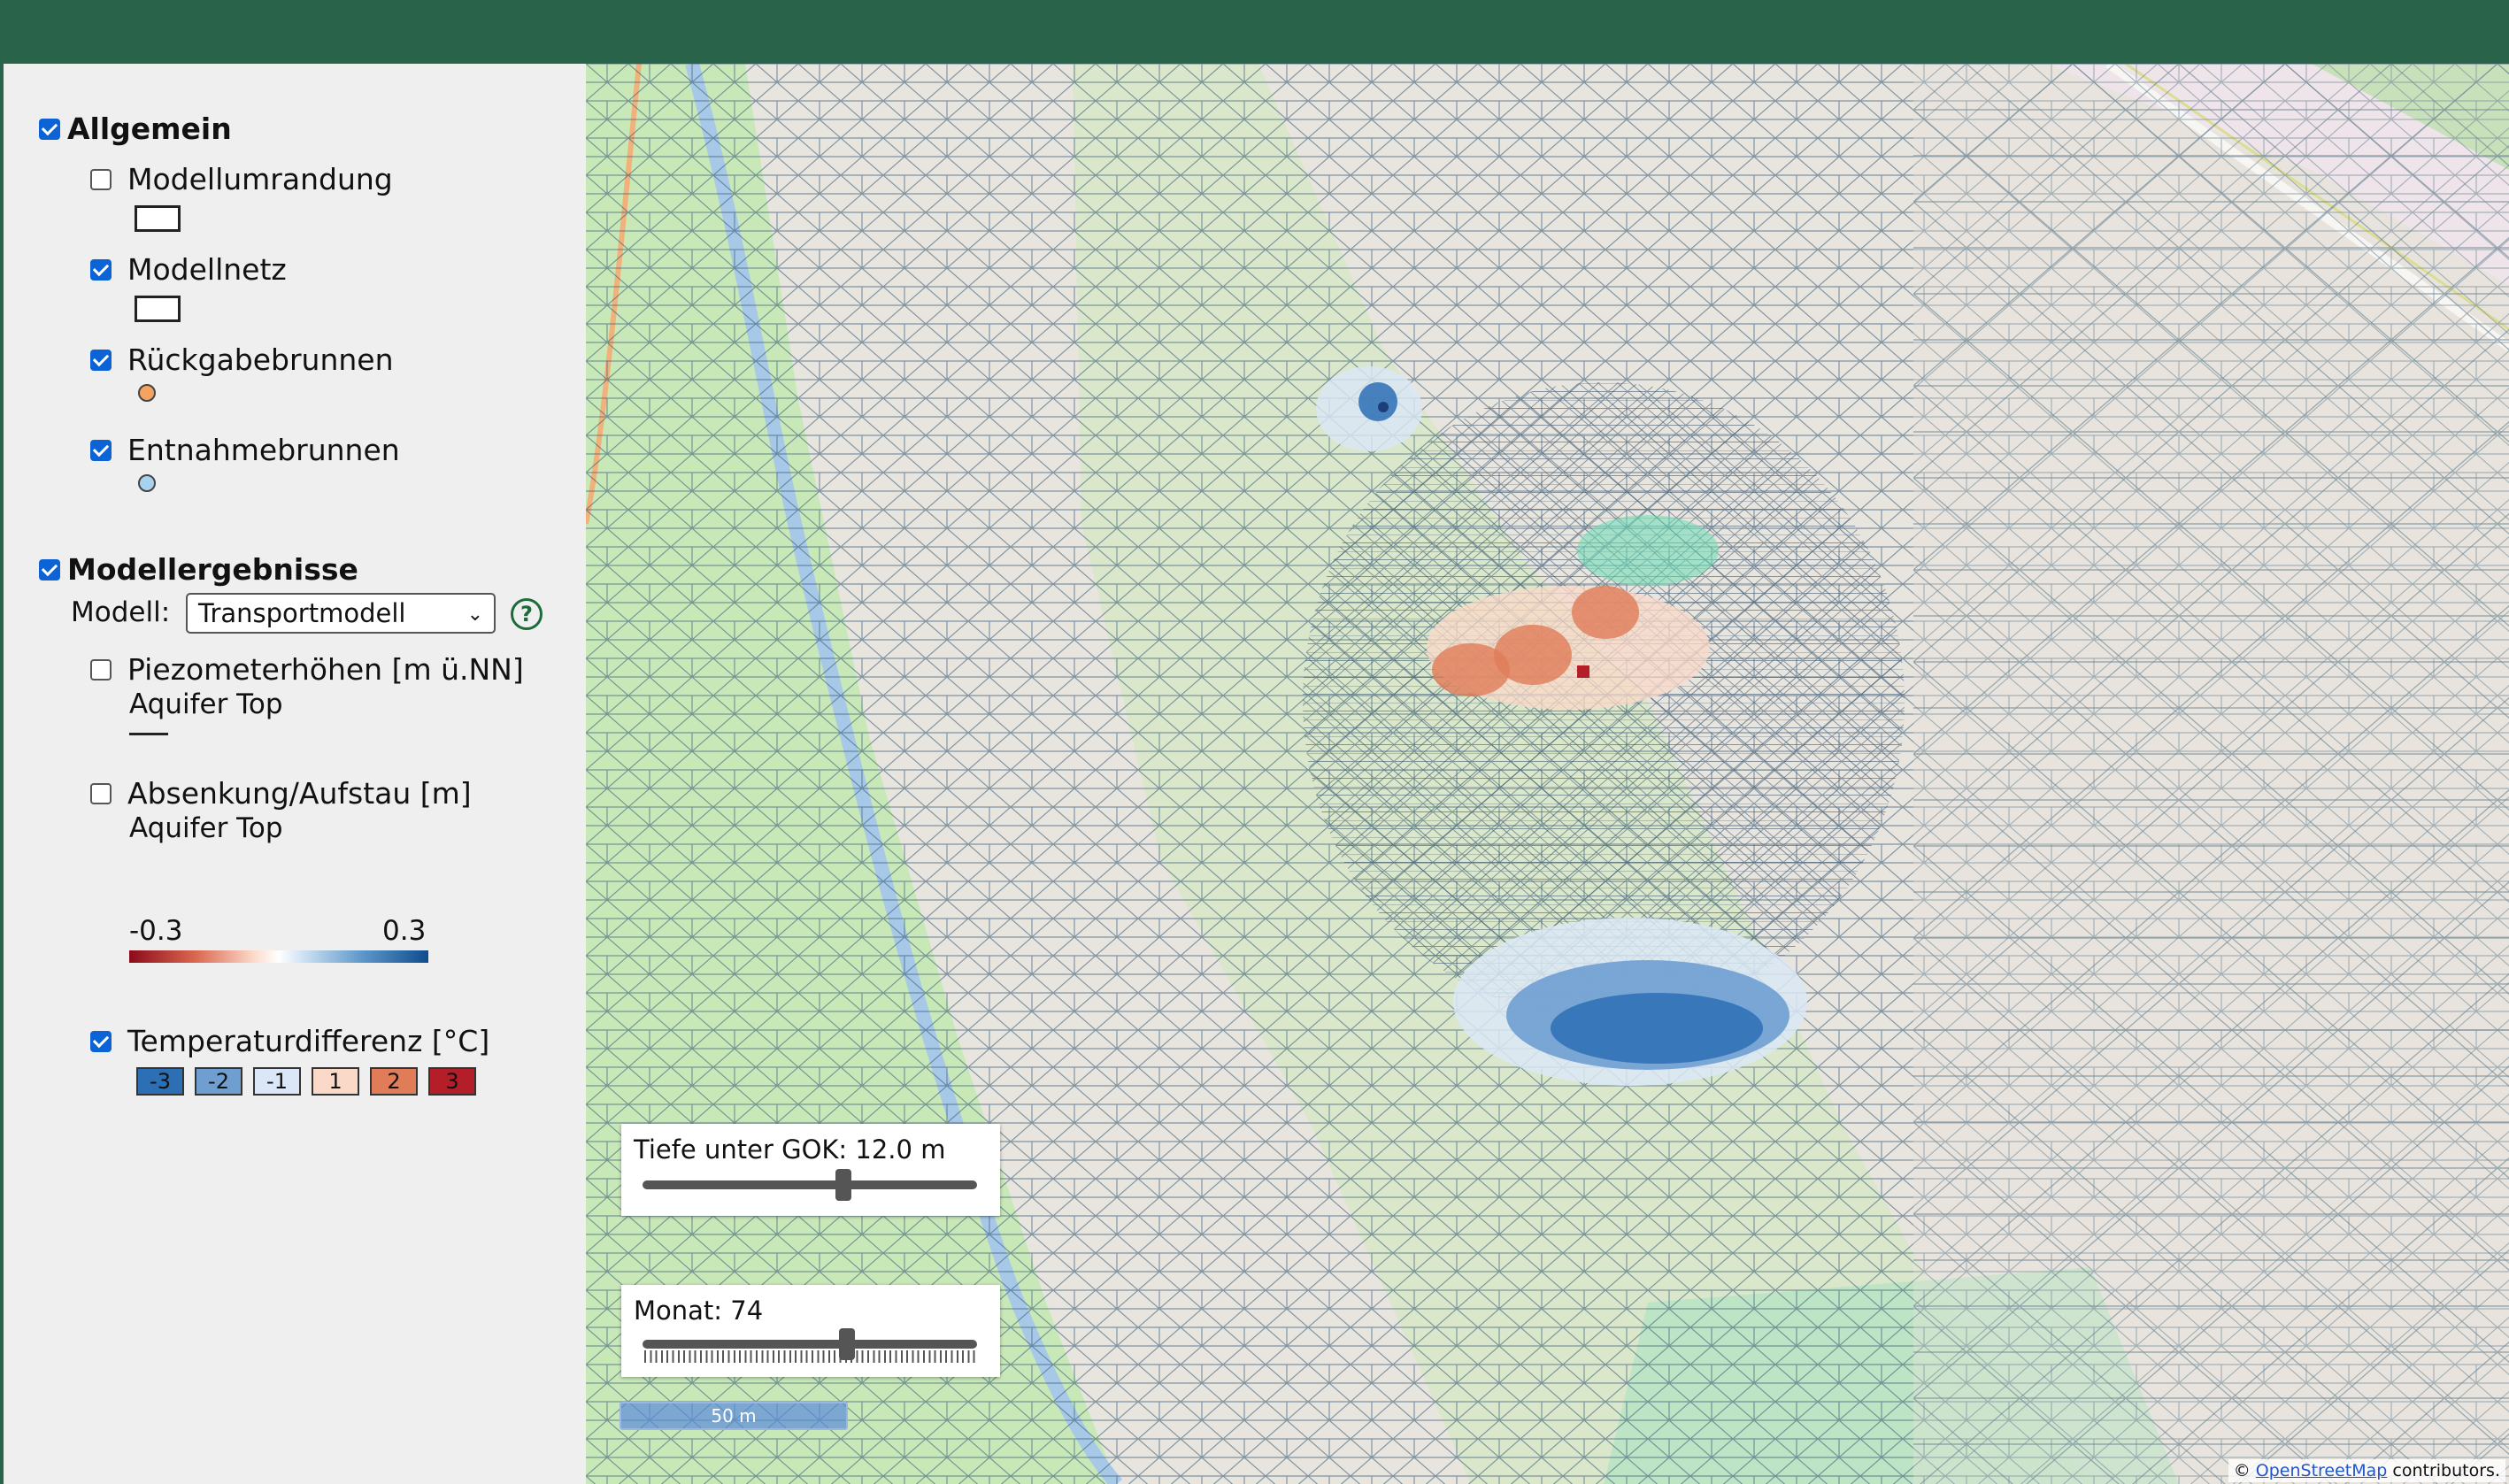  What do you see at coordinates (1657, 1028) in the screenshot?
I see `plume-cold-core` at bounding box center [1657, 1028].